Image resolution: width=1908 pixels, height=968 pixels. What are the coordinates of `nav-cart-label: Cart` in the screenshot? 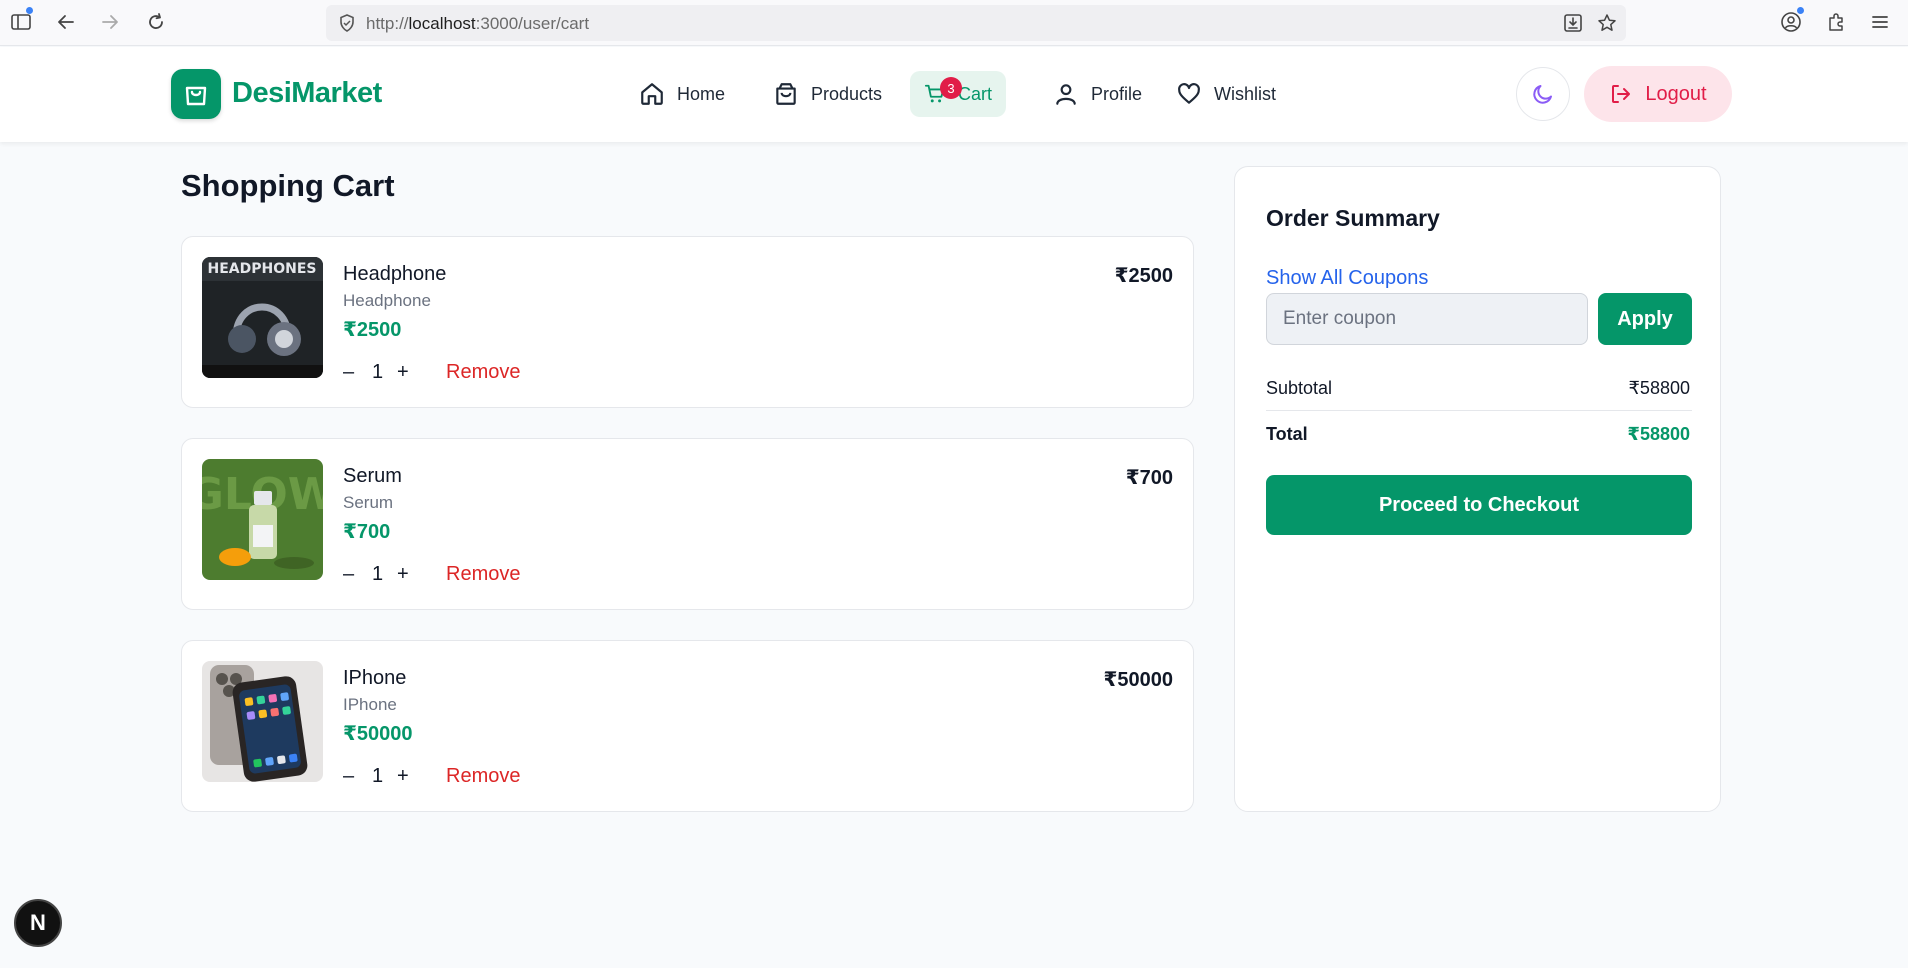 It's located at (974, 93).